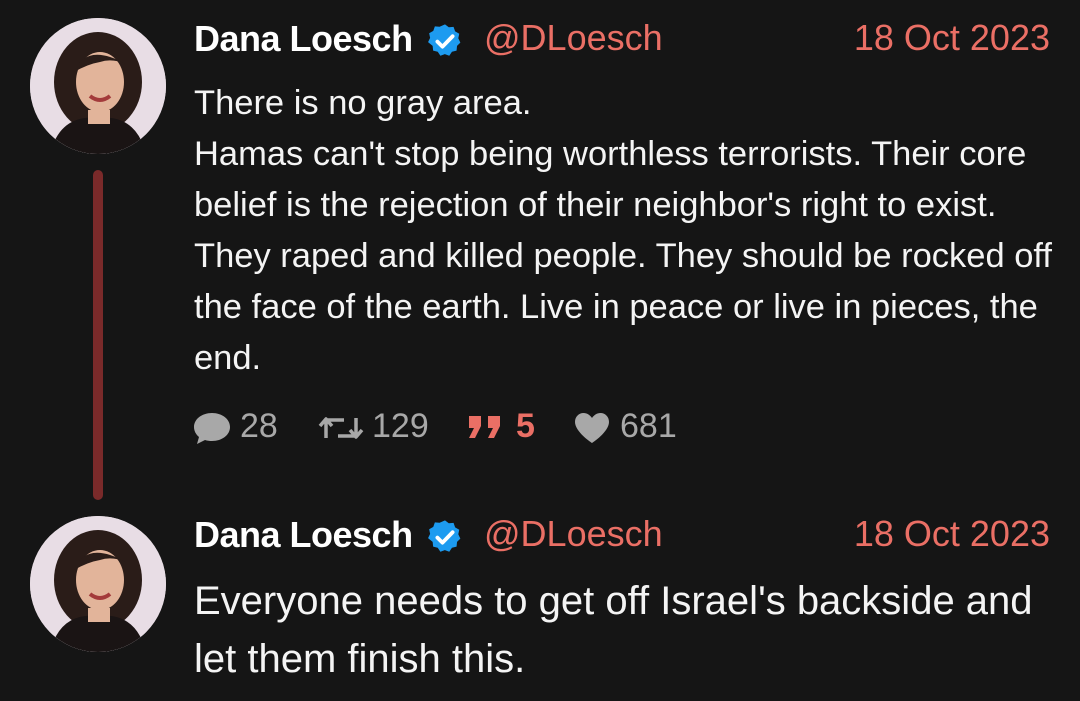 This screenshot has height=701, width=1080. I want to click on quote-count: 5, so click(525, 426).